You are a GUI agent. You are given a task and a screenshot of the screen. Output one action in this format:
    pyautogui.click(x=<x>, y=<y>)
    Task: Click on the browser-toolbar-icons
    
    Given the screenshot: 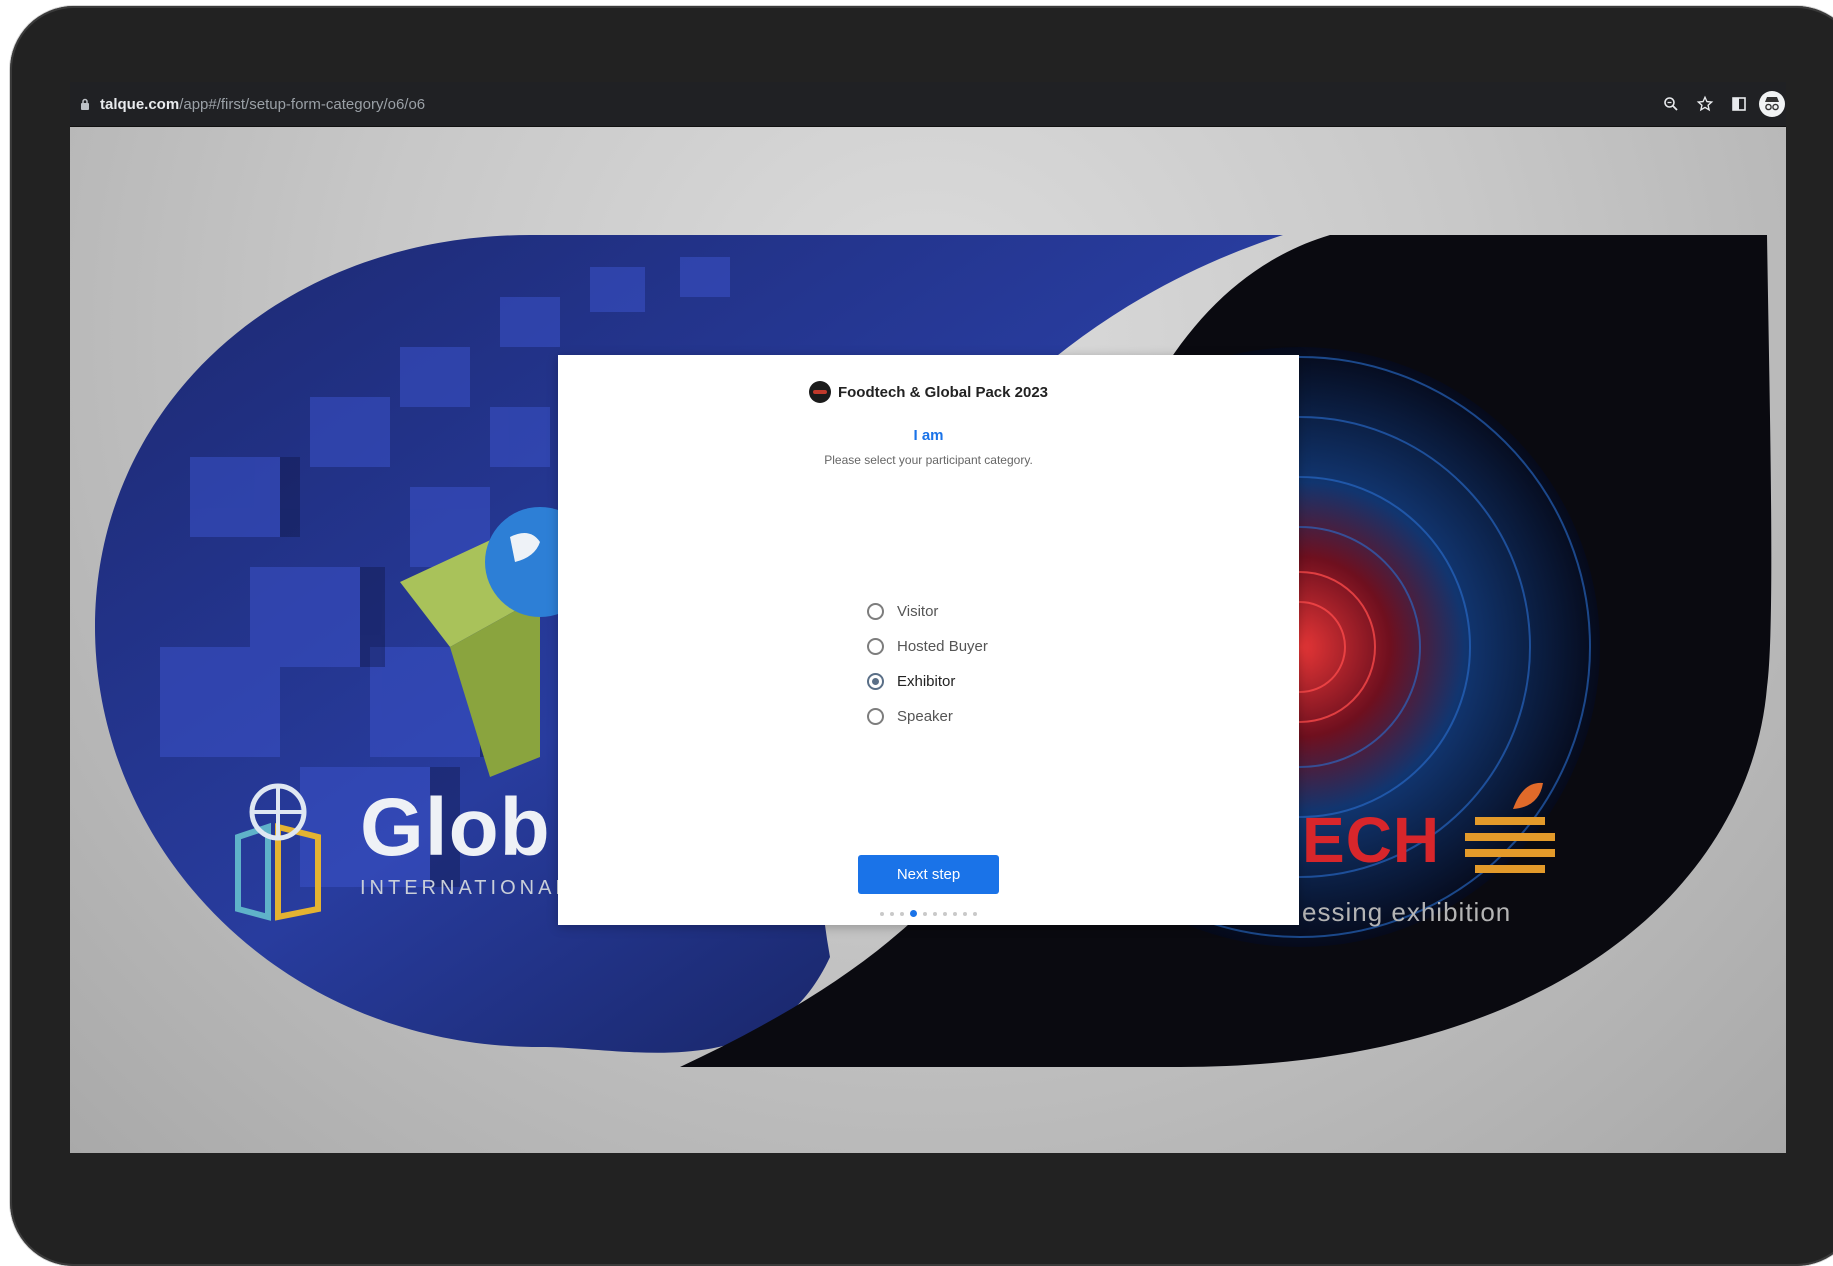 What is the action you would take?
    pyautogui.click(x=1718, y=104)
    